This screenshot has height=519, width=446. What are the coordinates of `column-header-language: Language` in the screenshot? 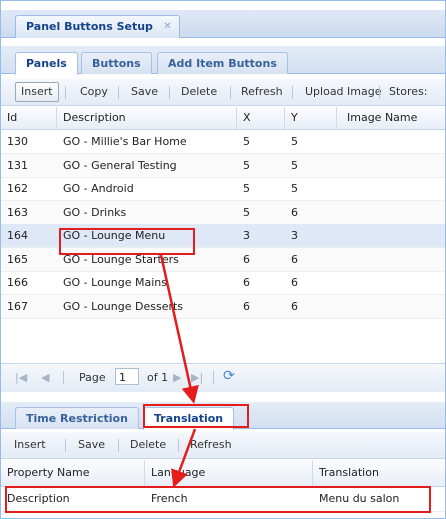 It's located at (229, 473).